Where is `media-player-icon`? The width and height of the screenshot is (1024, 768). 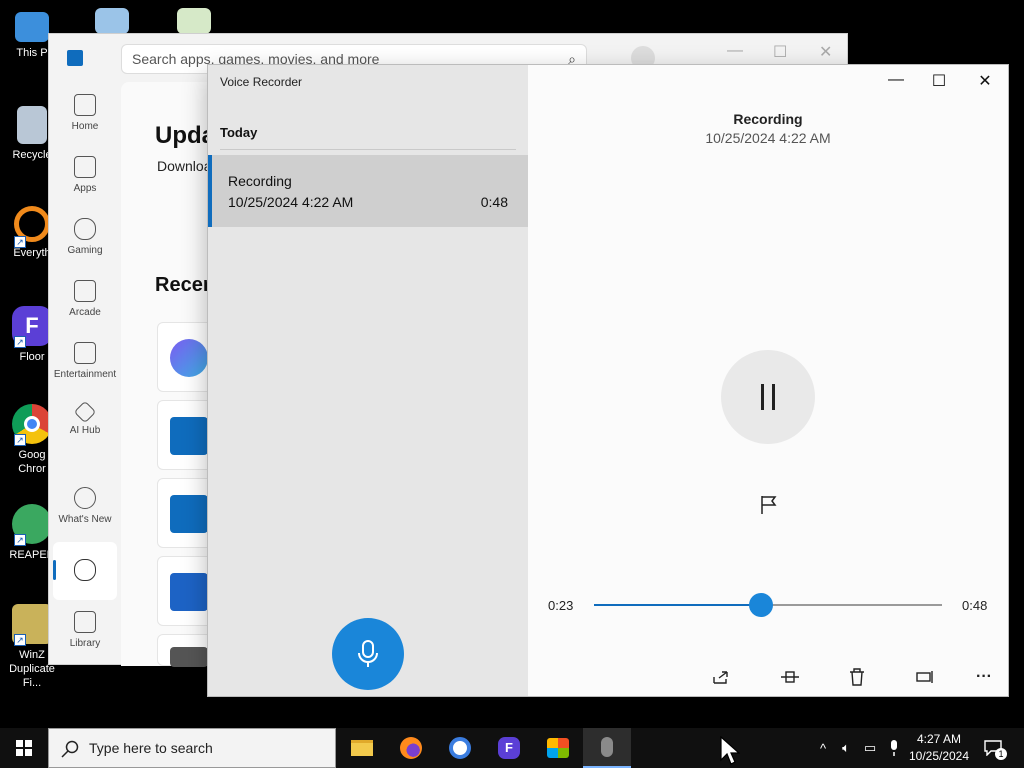 media-player-icon is located at coordinates (189, 592).